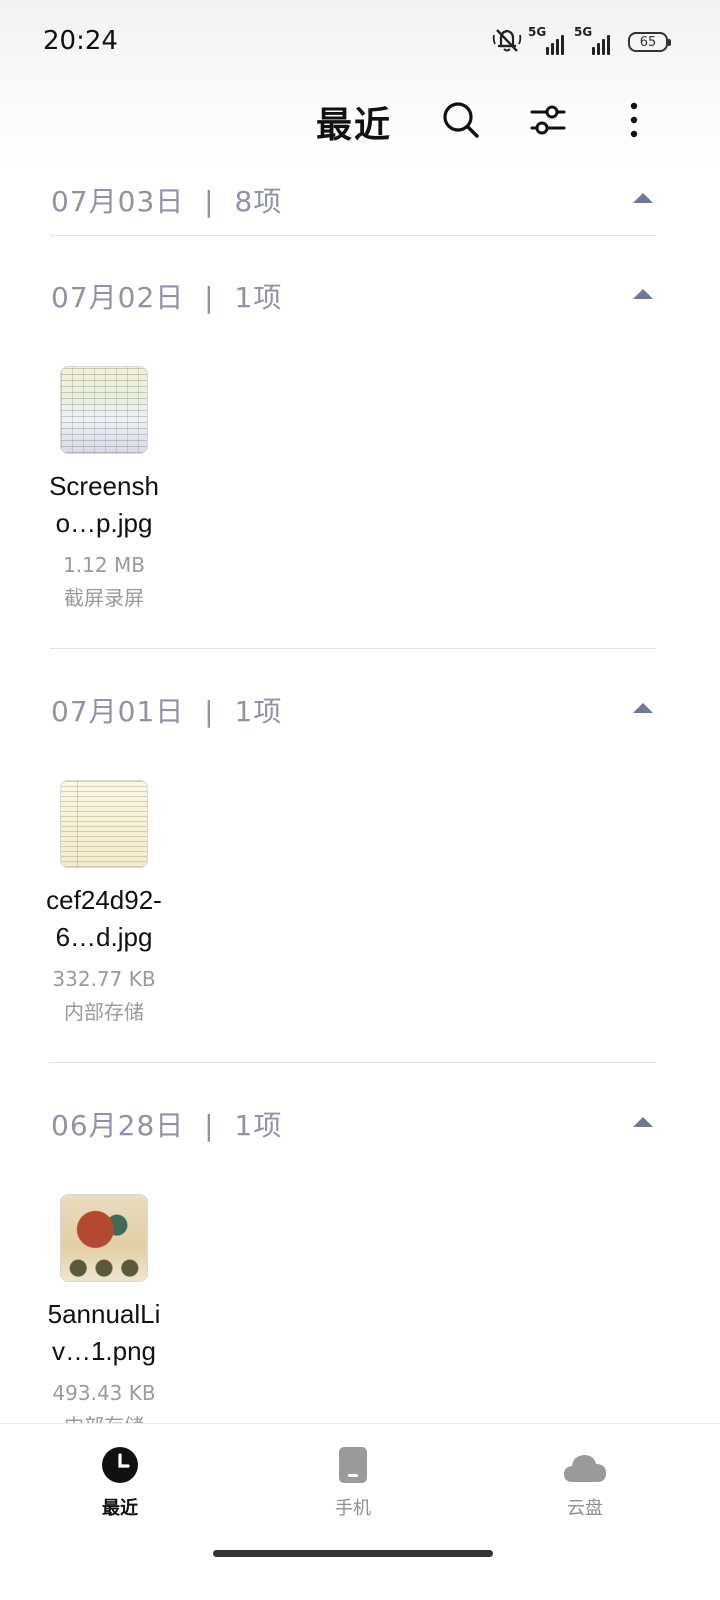 Image resolution: width=720 pixels, height=1600 pixels. I want to click on clock-icon, so click(120, 1463).